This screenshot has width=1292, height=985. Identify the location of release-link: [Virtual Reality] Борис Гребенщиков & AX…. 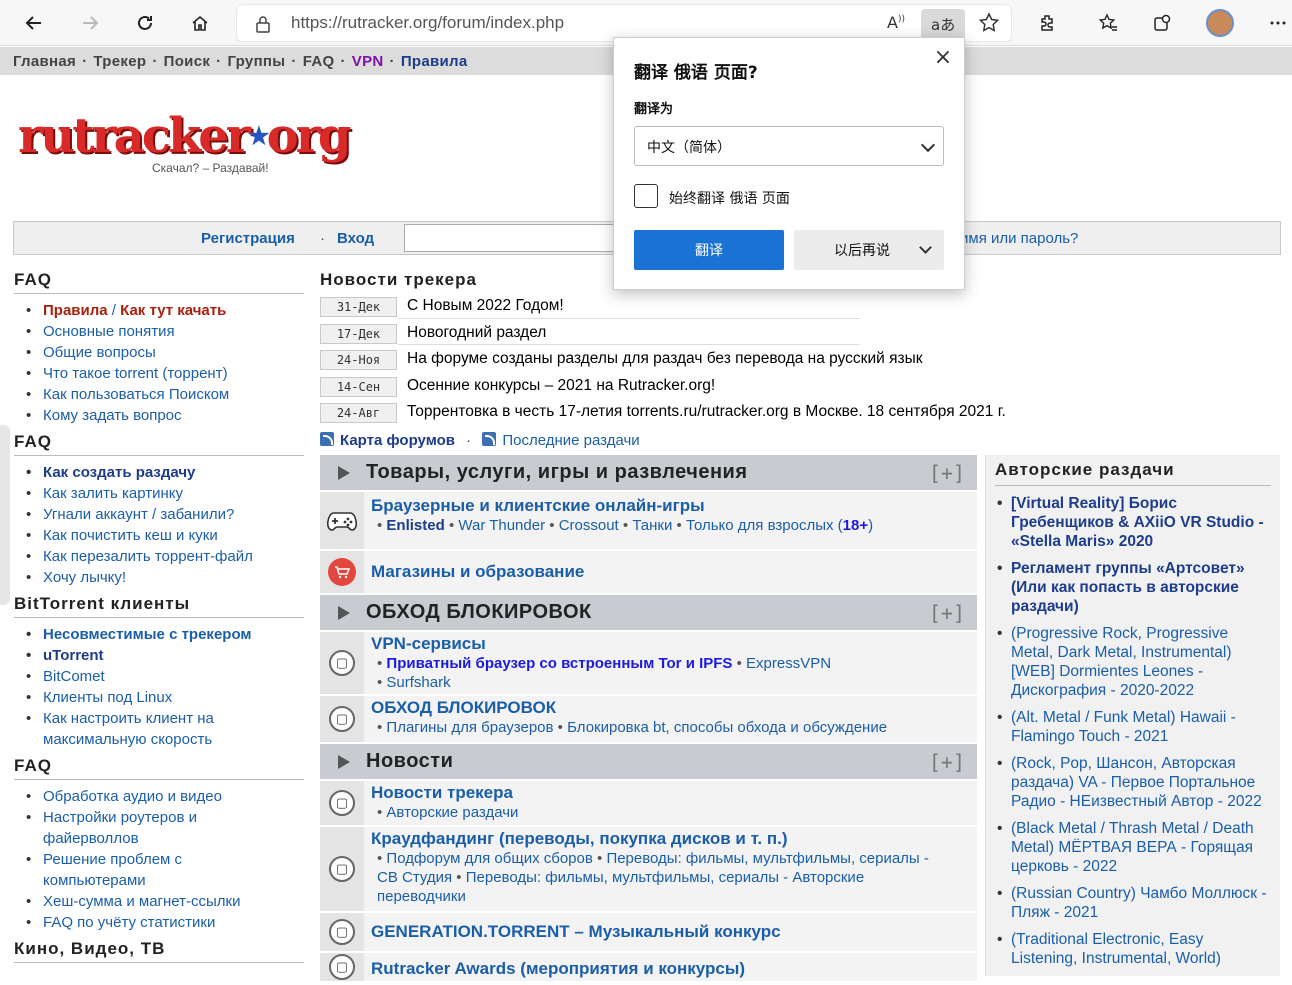
(1133, 522).